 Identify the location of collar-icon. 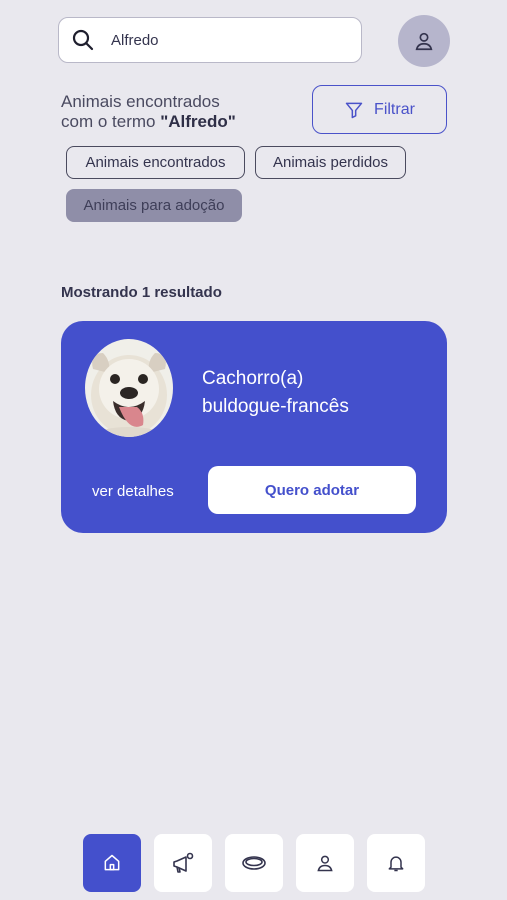
(254, 863).